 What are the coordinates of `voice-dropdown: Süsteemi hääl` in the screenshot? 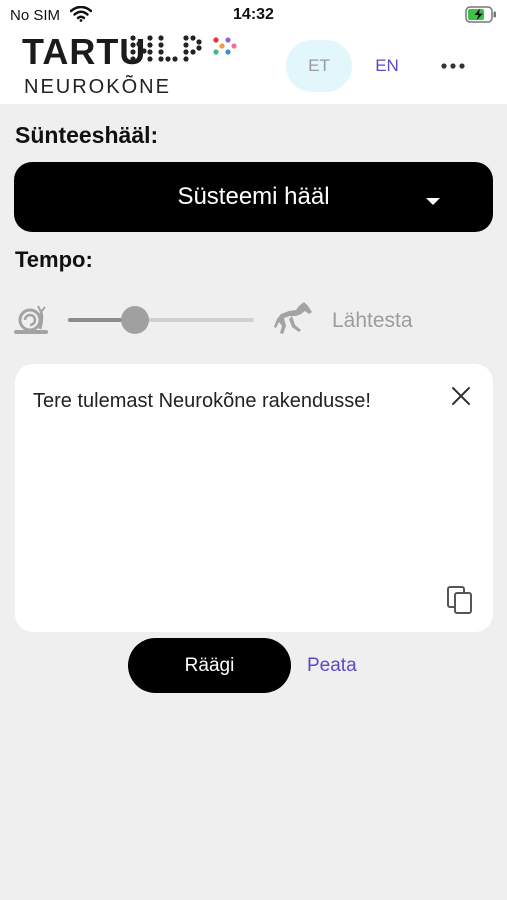 It's located at (253, 197).